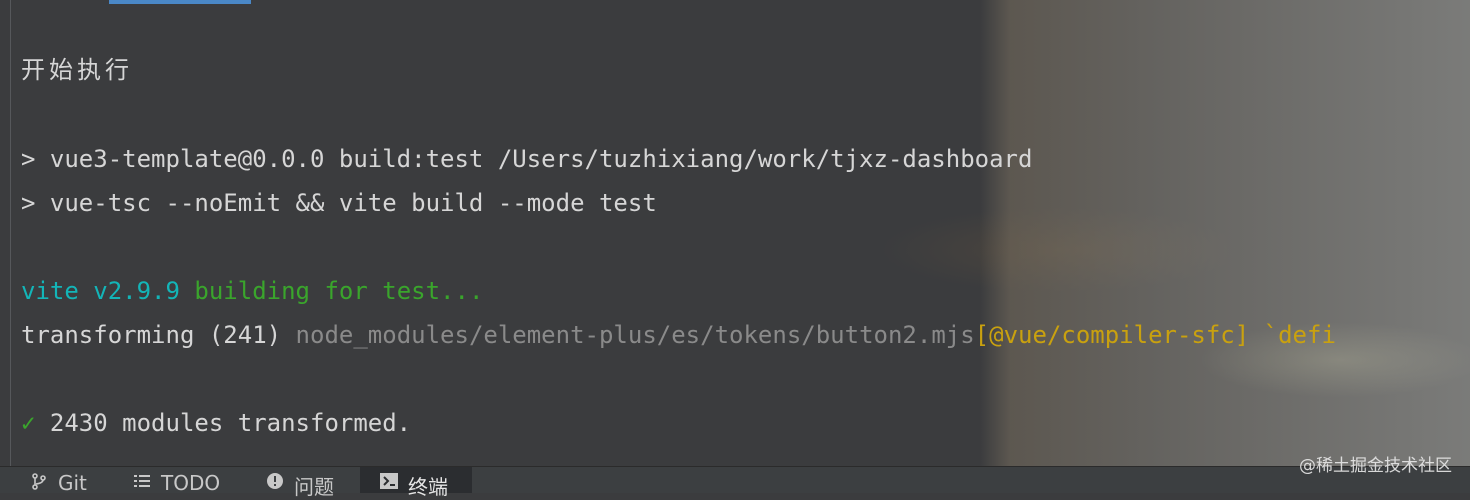 The width and height of the screenshot is (1470, 500). I want to click on tab-problems-label: 问题, so click(314, 487).